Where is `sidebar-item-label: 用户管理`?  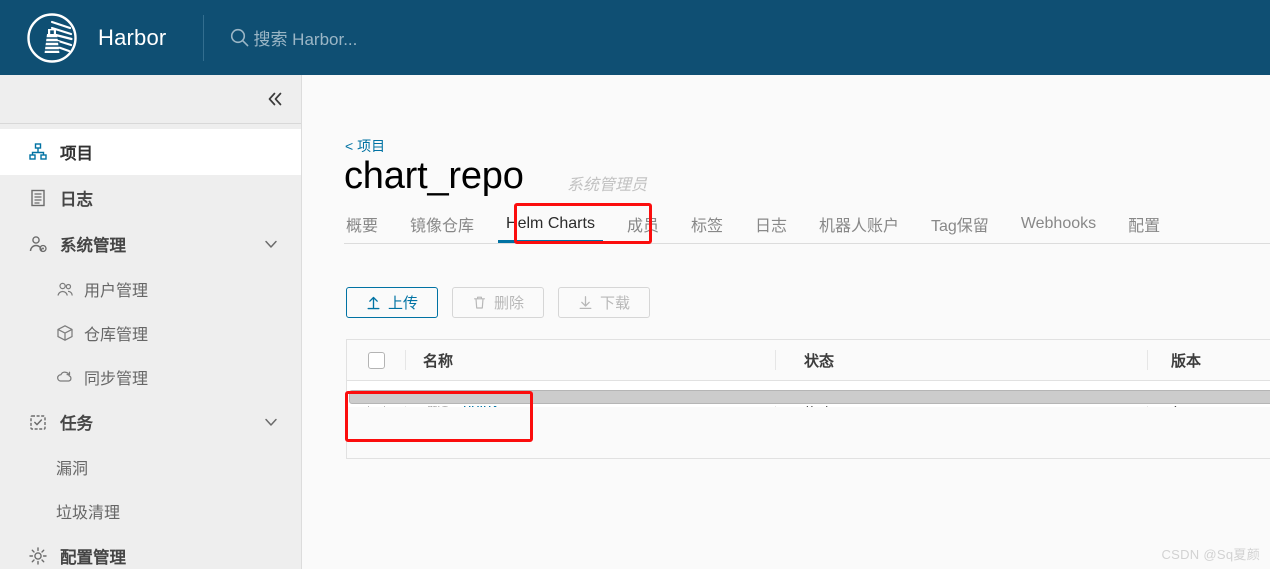
sidebar-item-label: 用户管理 is located at coordinates (116, 291).